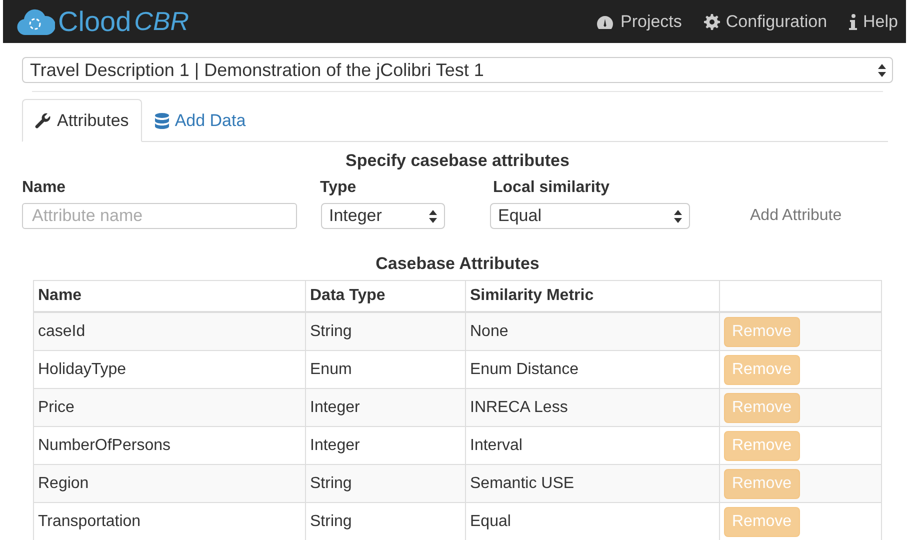  I want to click on tab: Add Data, so click(200, 120).